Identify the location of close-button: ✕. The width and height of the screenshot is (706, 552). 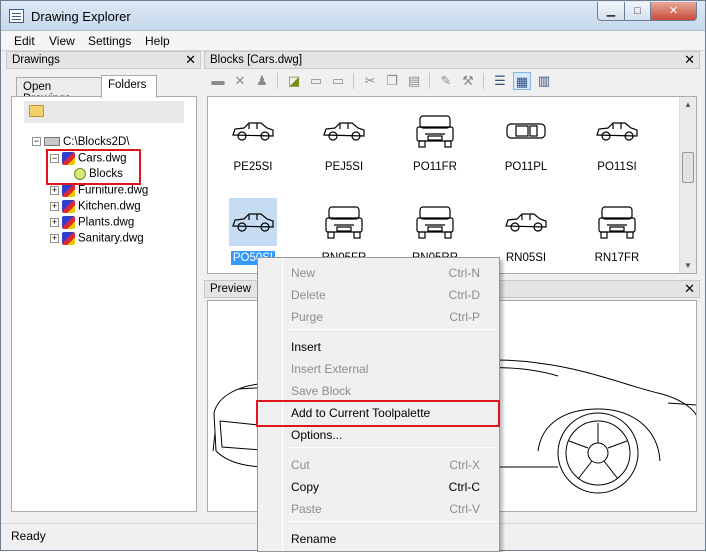
(673, 11).